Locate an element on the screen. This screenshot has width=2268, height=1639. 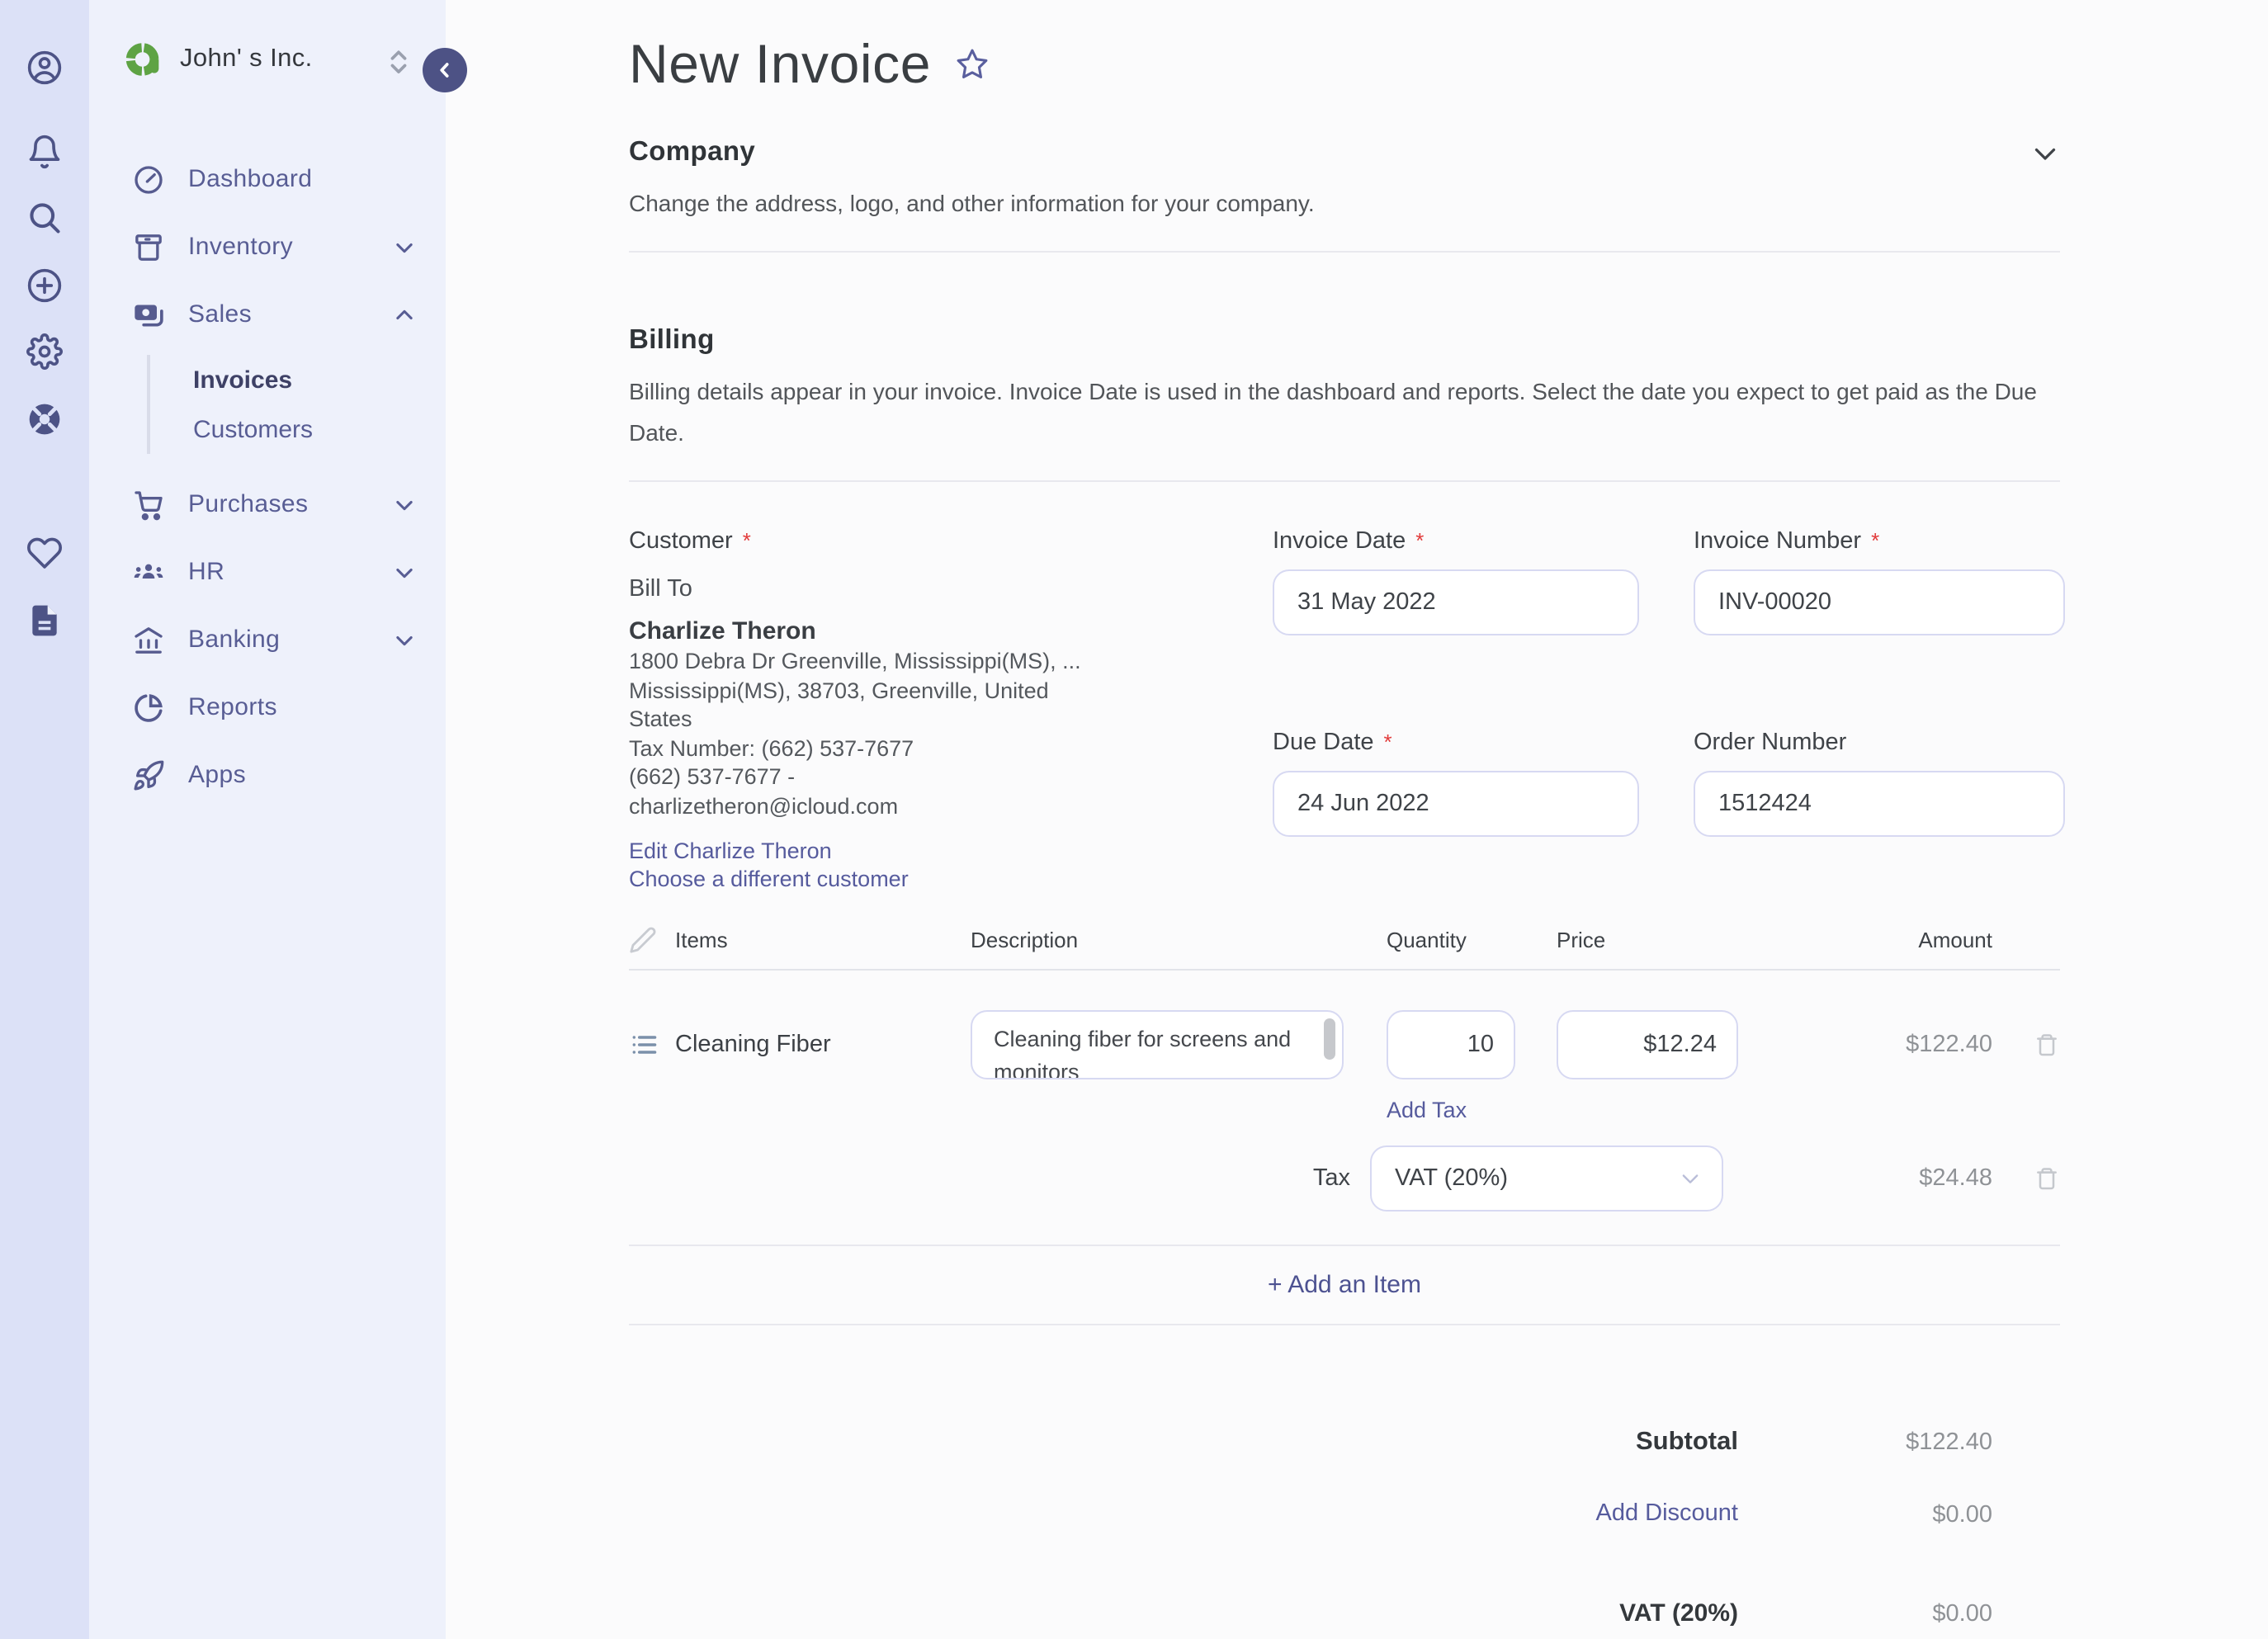
company-switch-icon is located at coordinates (399, 62).